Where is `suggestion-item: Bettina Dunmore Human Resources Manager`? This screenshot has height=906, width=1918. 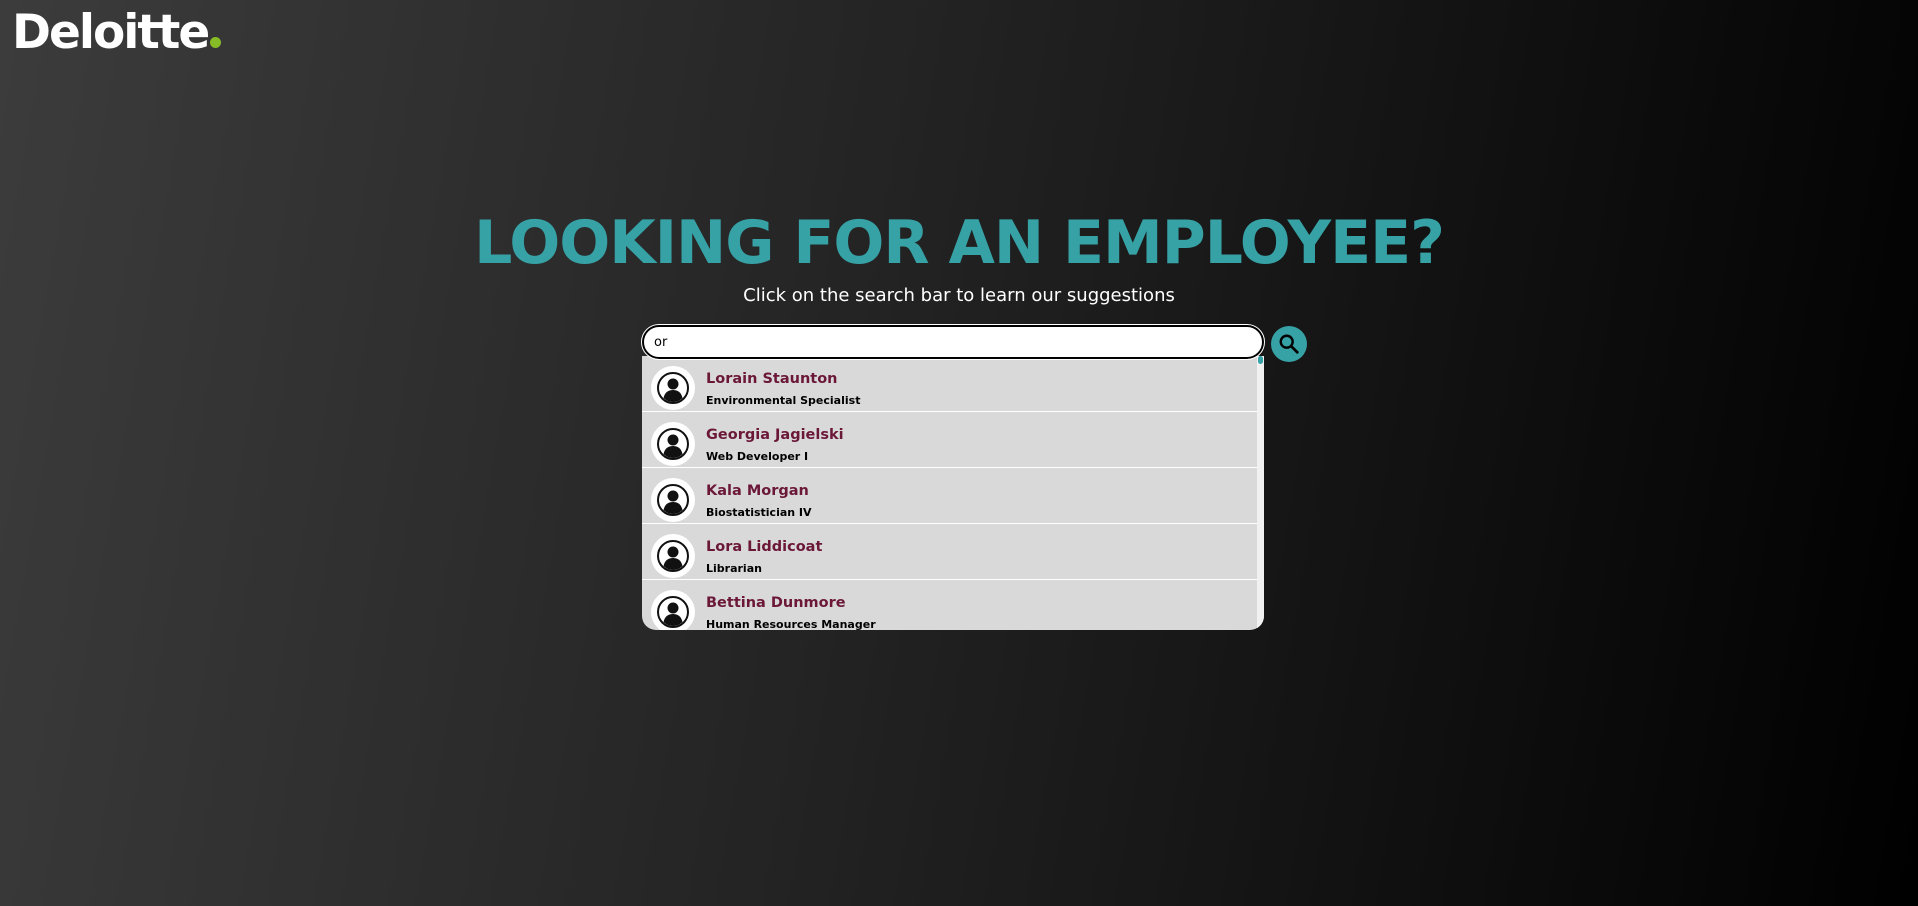
suggestion-item: Bettina Dunmore Human Resources Manager is located at coordinates (949, 605).